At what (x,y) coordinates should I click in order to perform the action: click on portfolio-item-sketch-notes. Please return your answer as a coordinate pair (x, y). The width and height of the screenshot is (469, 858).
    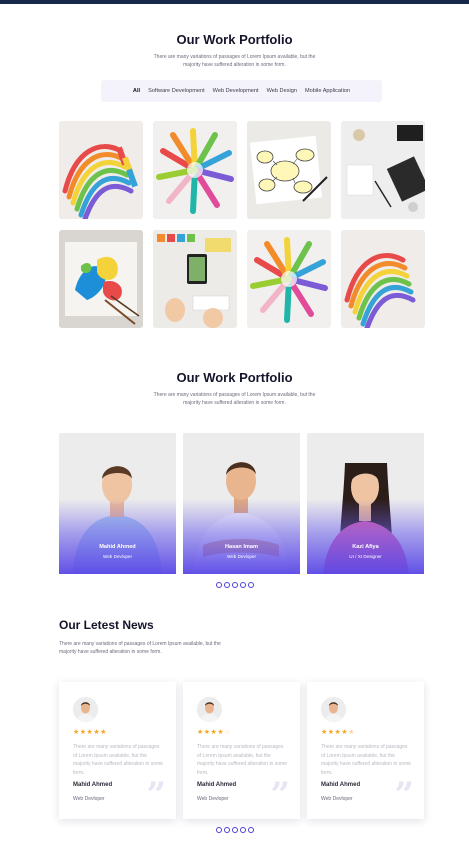
    Looking at the image, I should click on (289, 170).